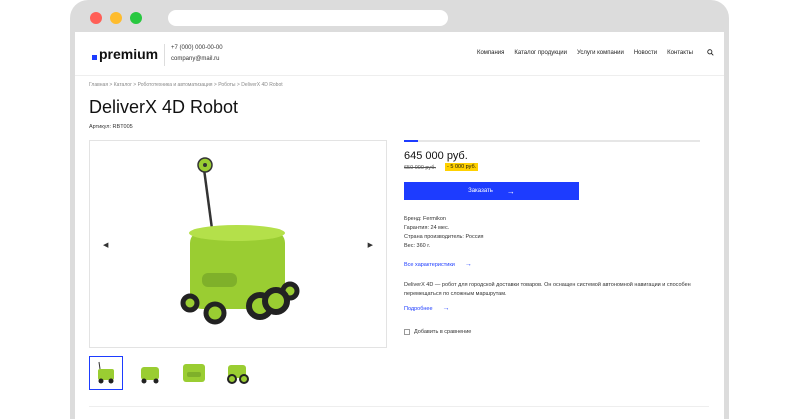  I want to click on logo: premium, so click(125, 54).